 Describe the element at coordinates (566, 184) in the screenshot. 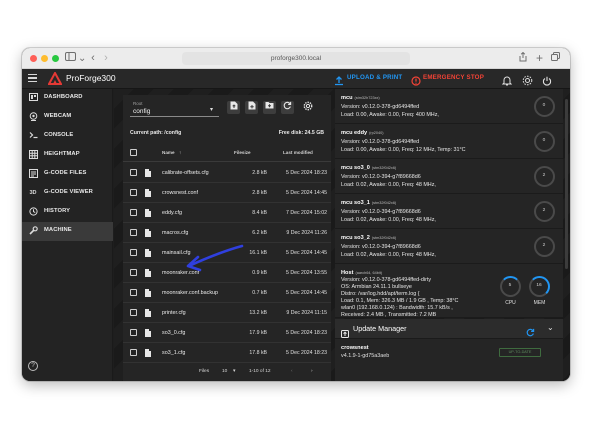

I see `scrollbar` at that location.